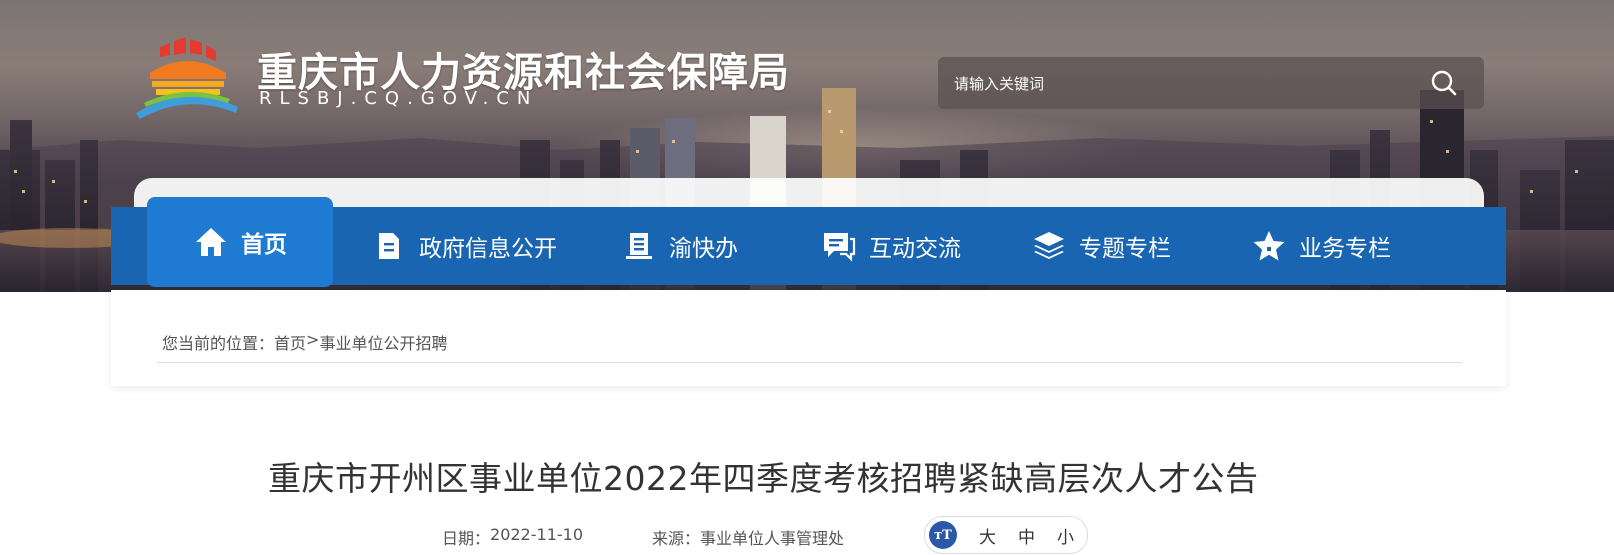 Image resolution: width=1614 pixels, height=555 pixels. Describe the element at coordinates (211, 242) in the screenshot. I see `home-icon` at that location.